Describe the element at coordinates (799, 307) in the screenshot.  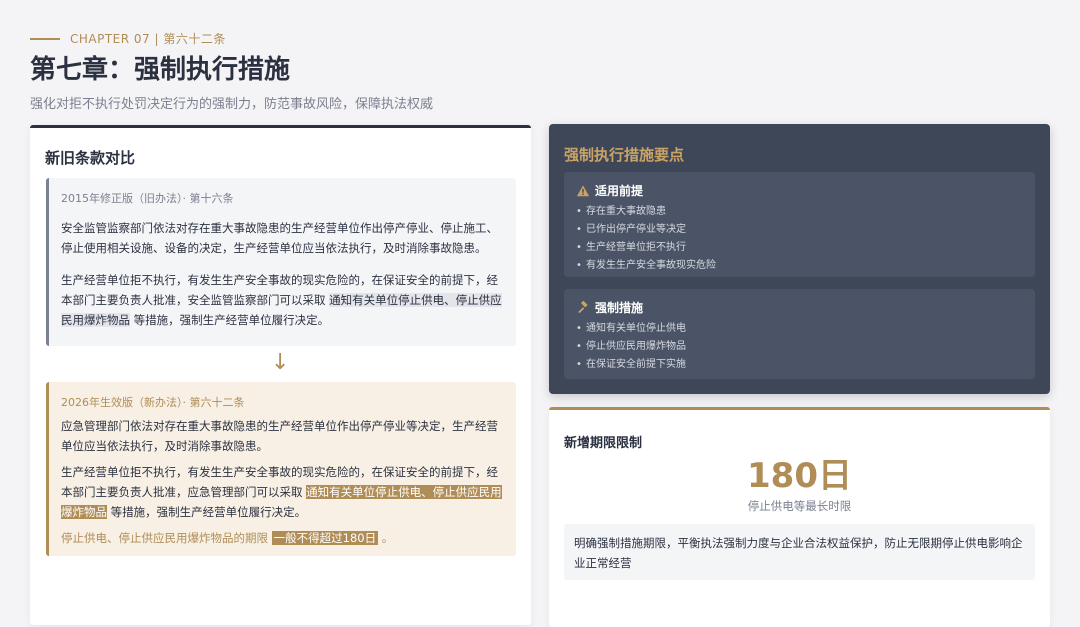
I see `actions-header: 强制措施` at that location.